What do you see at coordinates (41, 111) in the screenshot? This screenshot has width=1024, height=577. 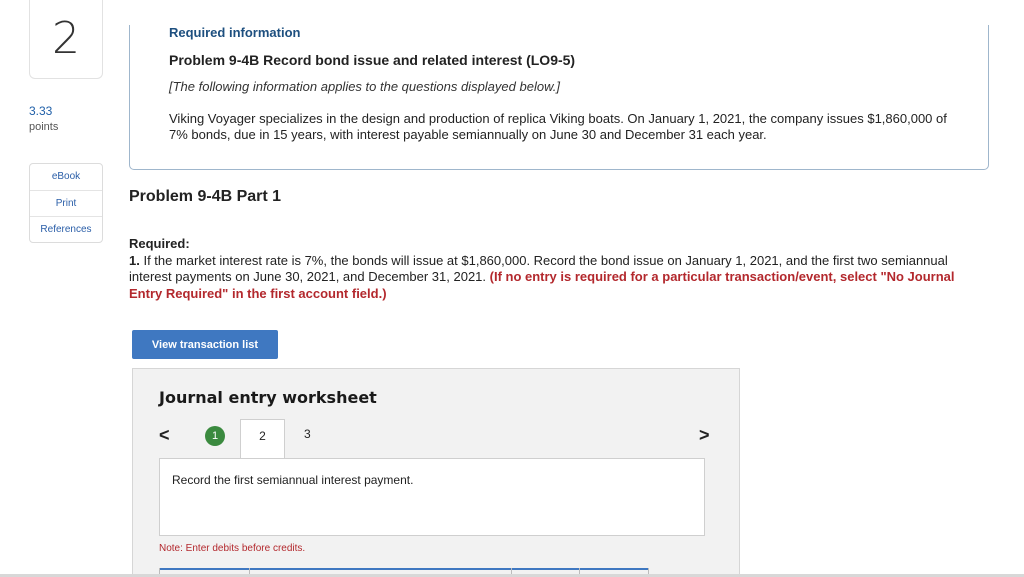 I see `points-value: 3.33` at bounding box center [41, 111].